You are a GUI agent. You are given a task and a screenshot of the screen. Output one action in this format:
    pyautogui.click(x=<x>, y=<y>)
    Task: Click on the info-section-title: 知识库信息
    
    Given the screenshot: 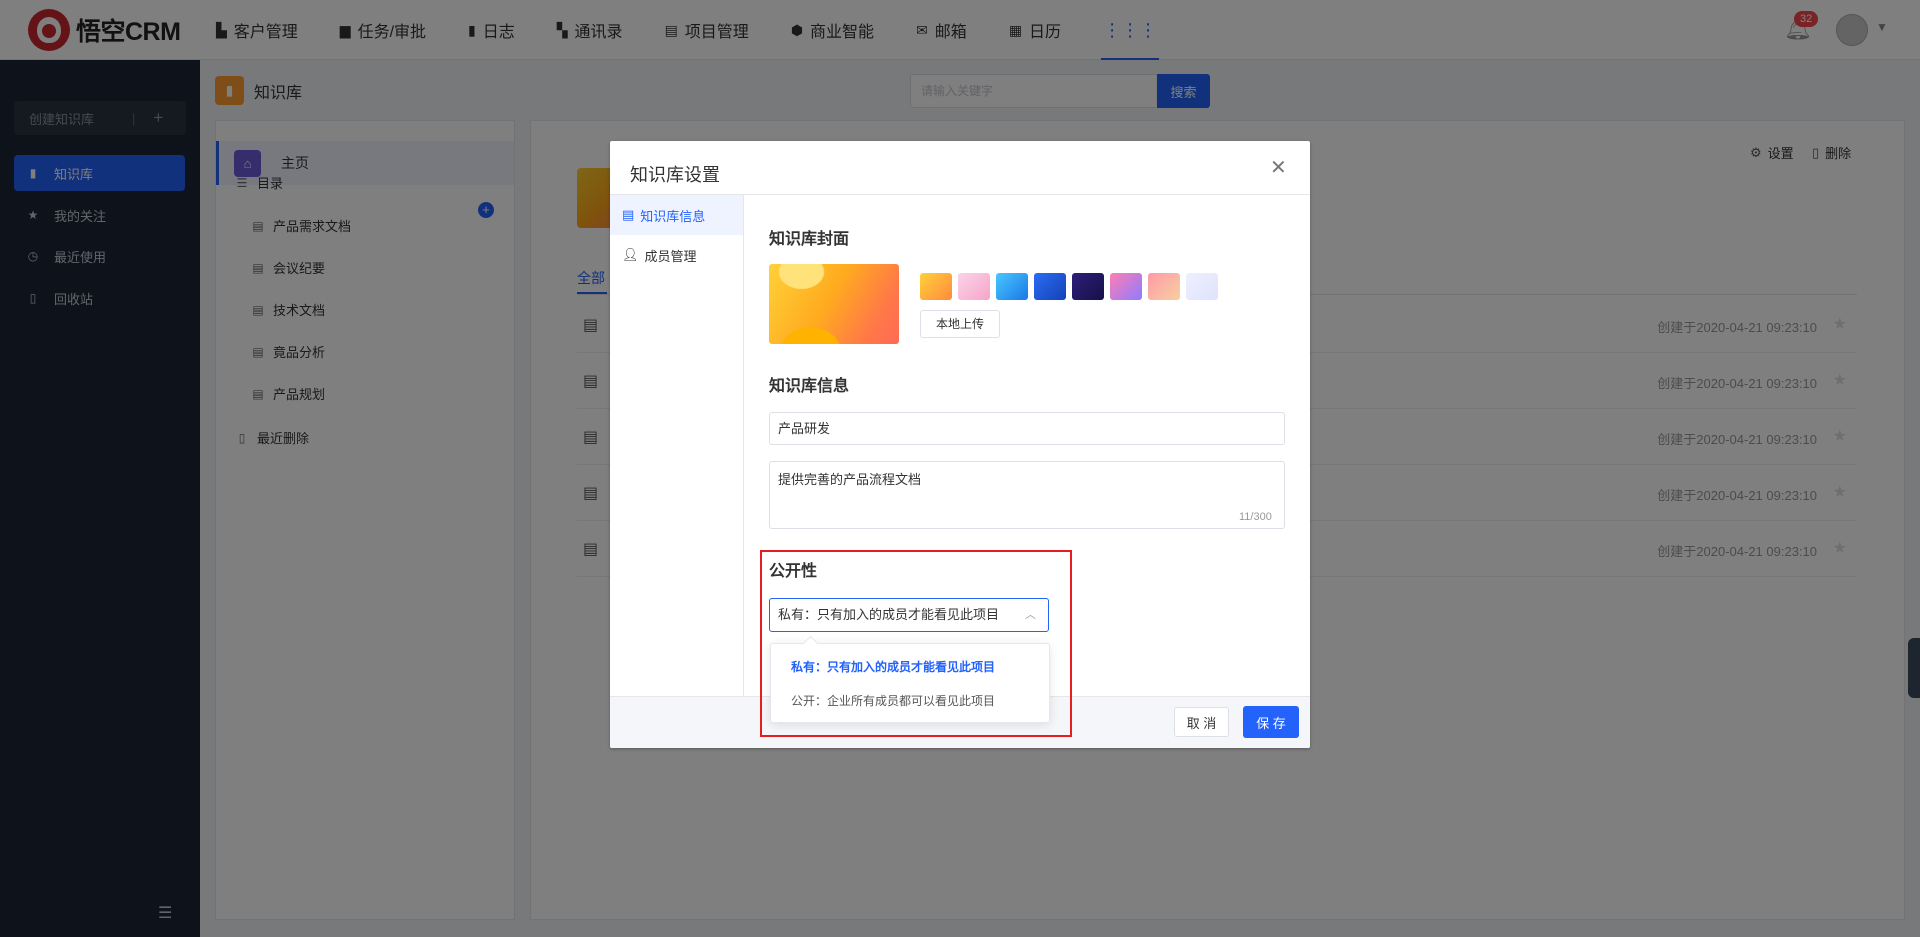 What is the action you would take?
    pyautogui.click(x=809, y=386)
    